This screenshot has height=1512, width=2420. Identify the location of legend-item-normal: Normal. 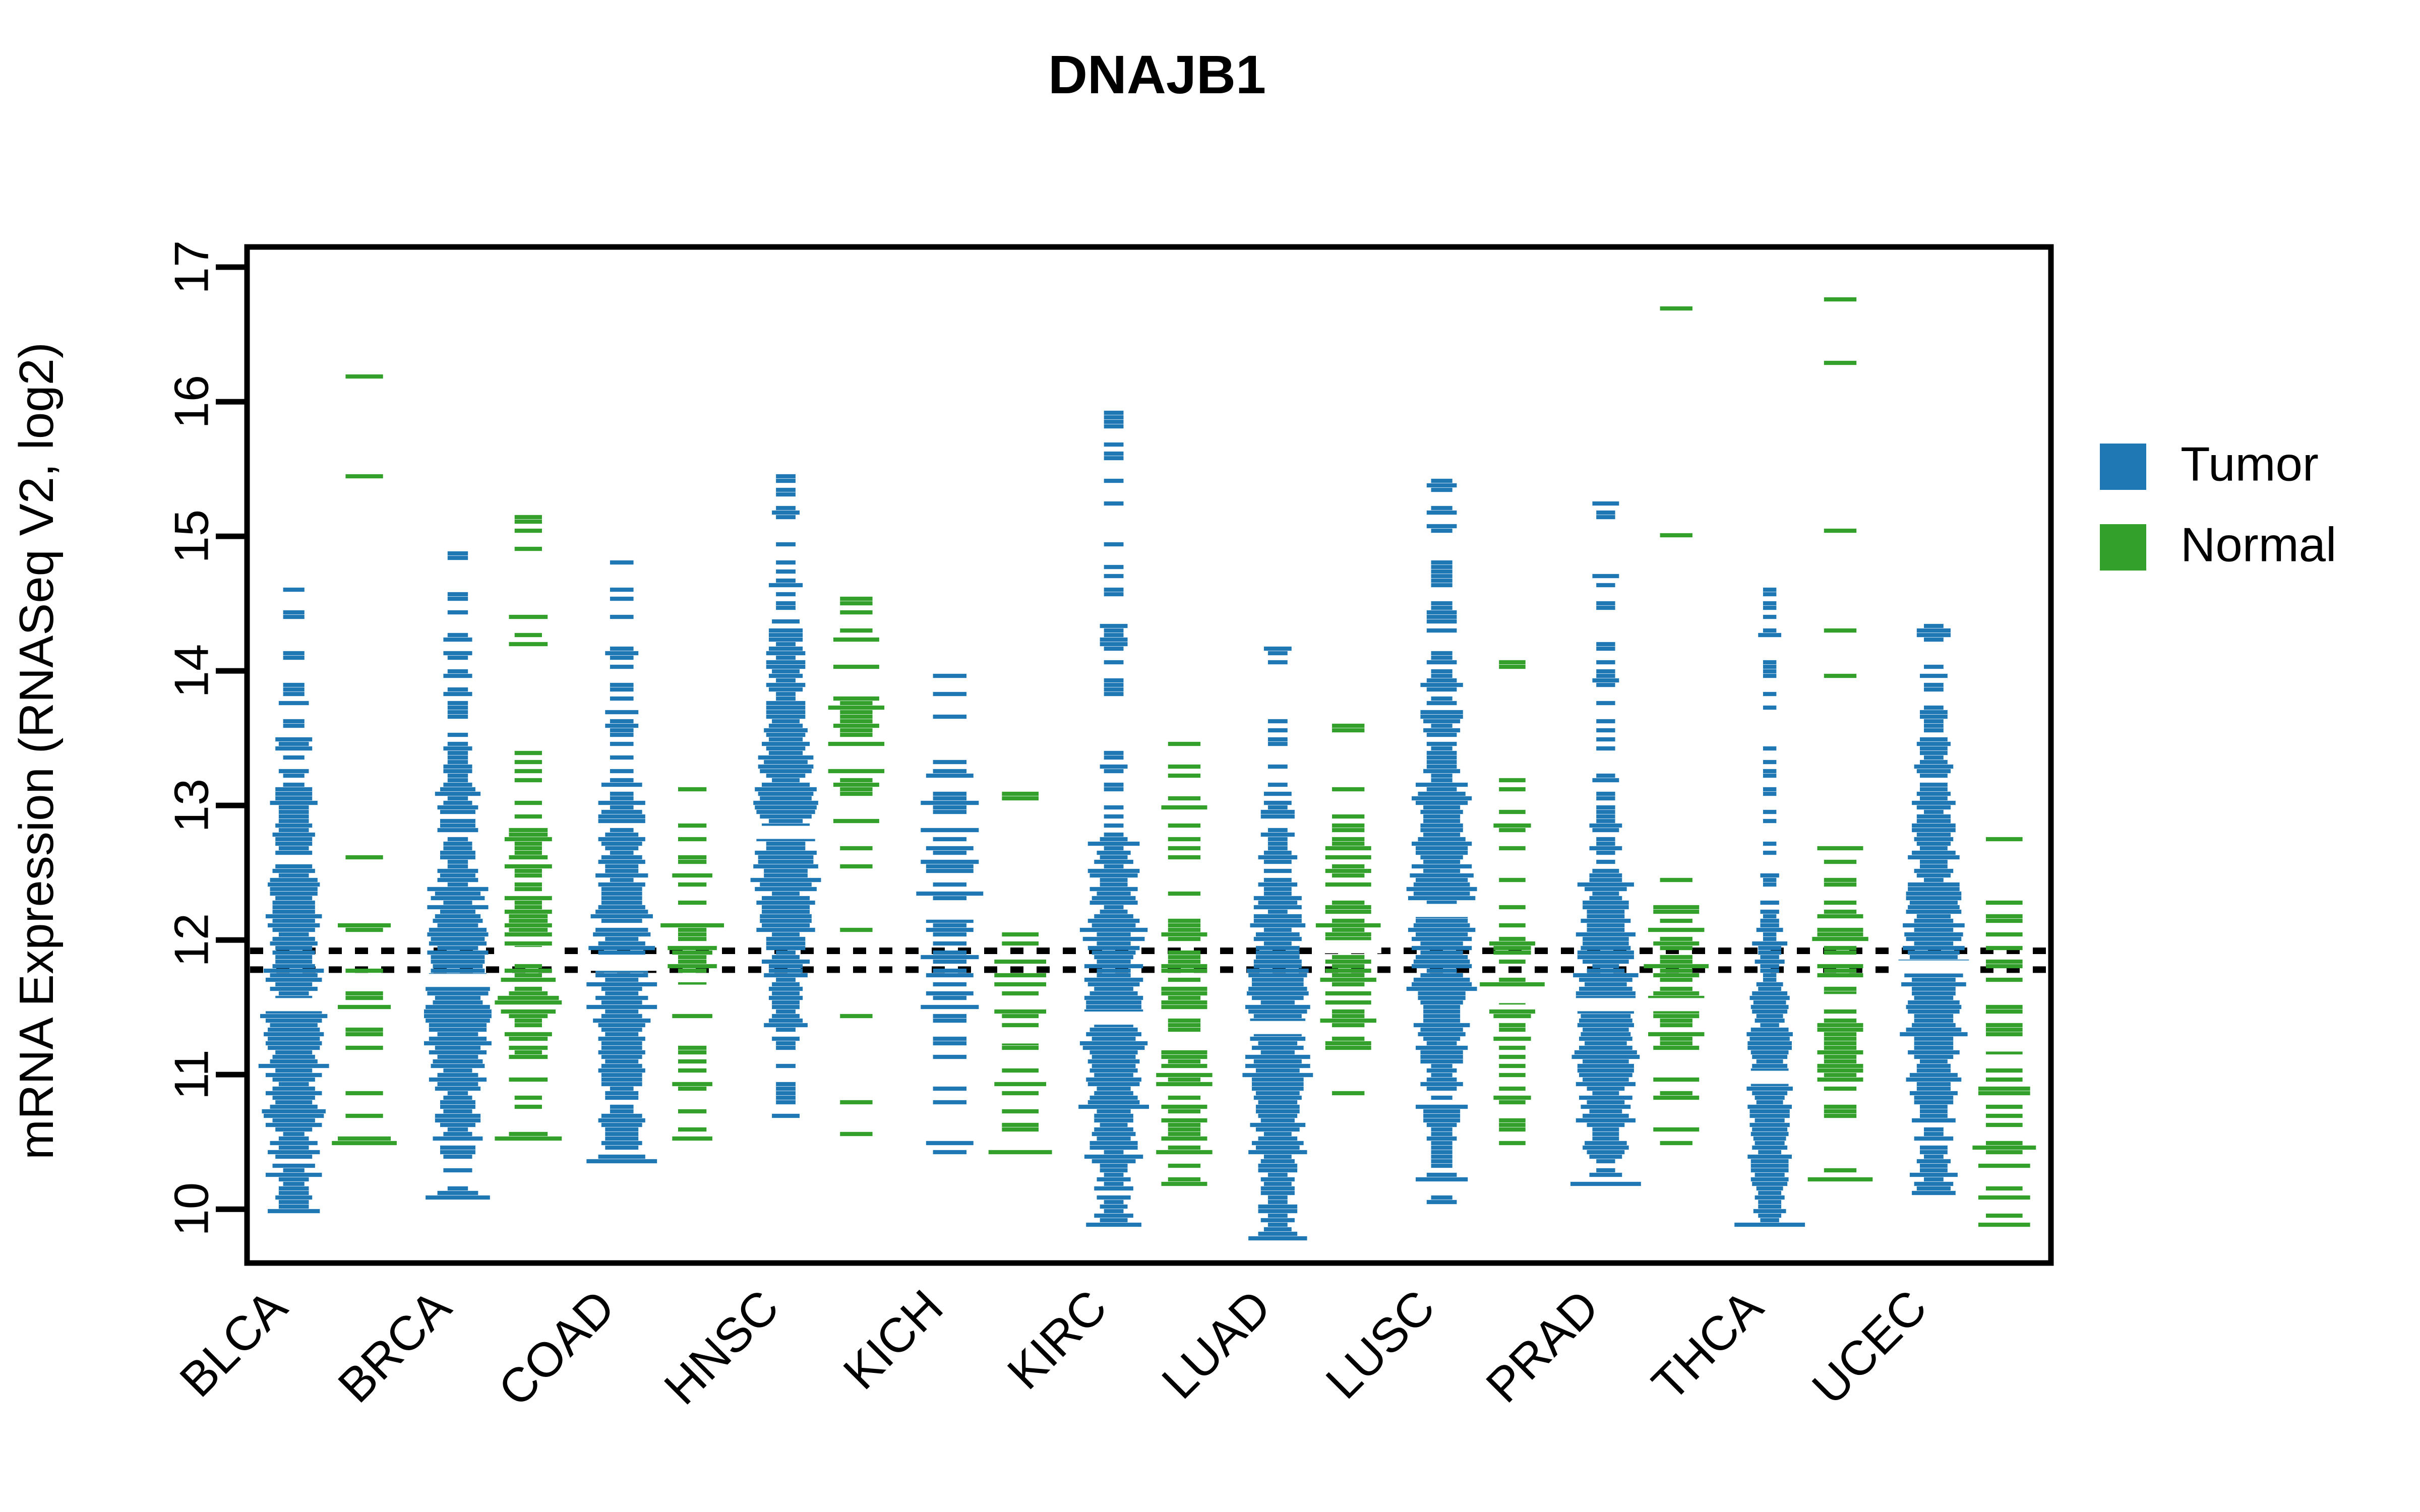
(2218, 545).